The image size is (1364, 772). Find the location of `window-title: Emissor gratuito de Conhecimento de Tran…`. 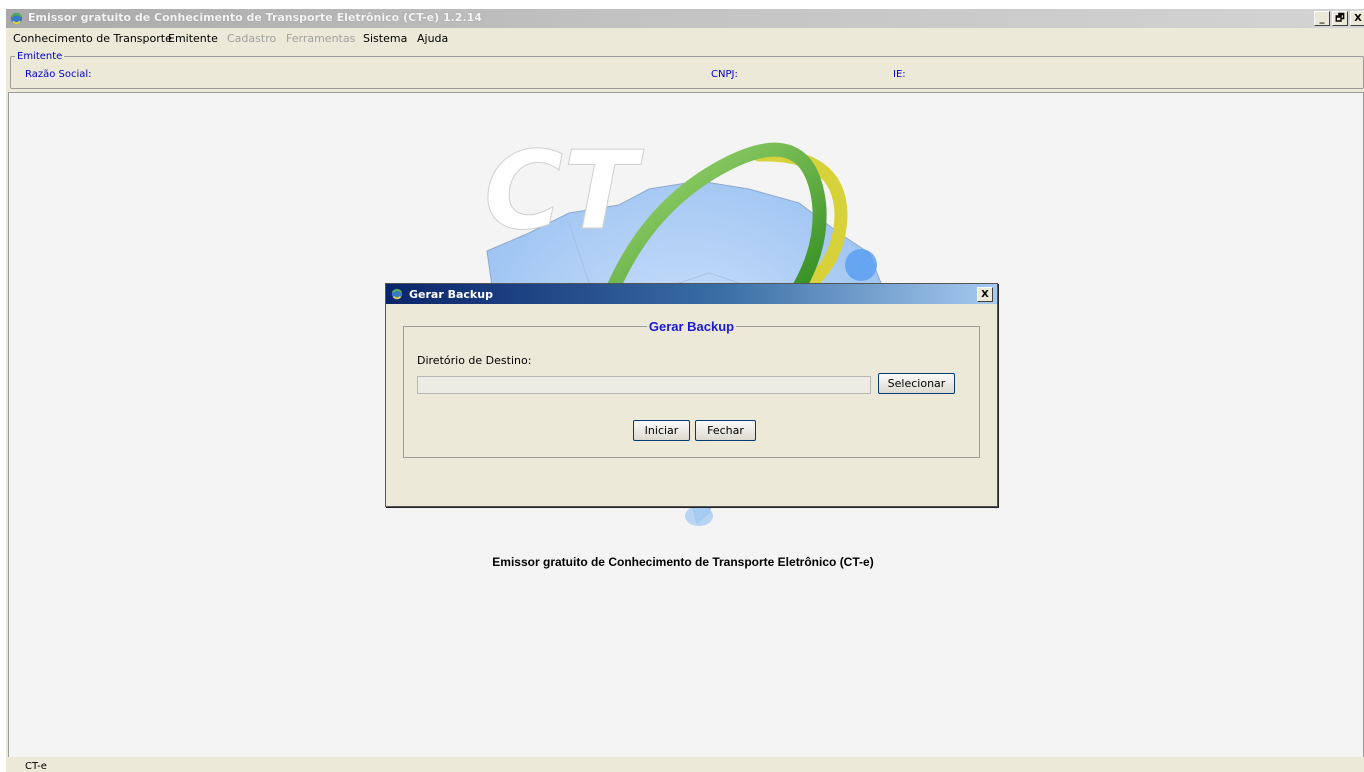

window-title: Emissor gratuito de Conhecimento de Tran… is located at coordinates (255, 17).